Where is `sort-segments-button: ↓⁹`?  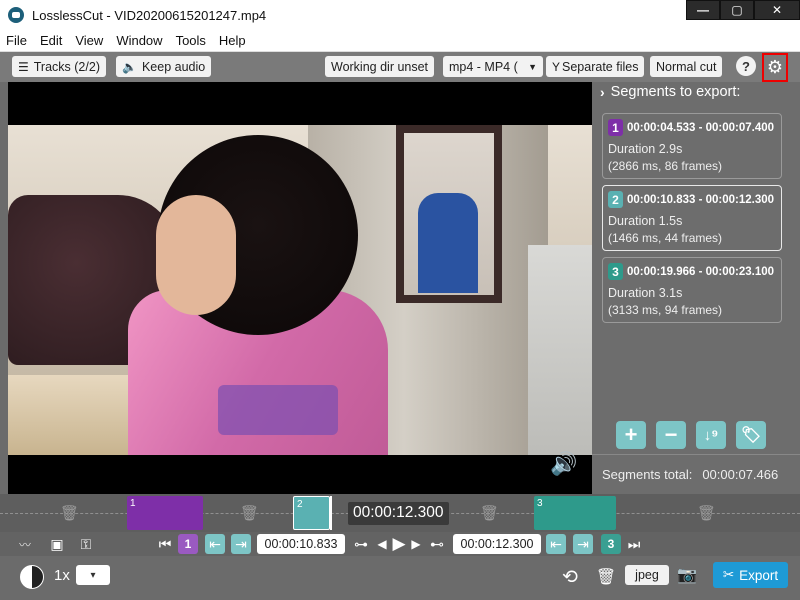
sort-segments-button: ↓⁹ is located at coordinates (711, 435).